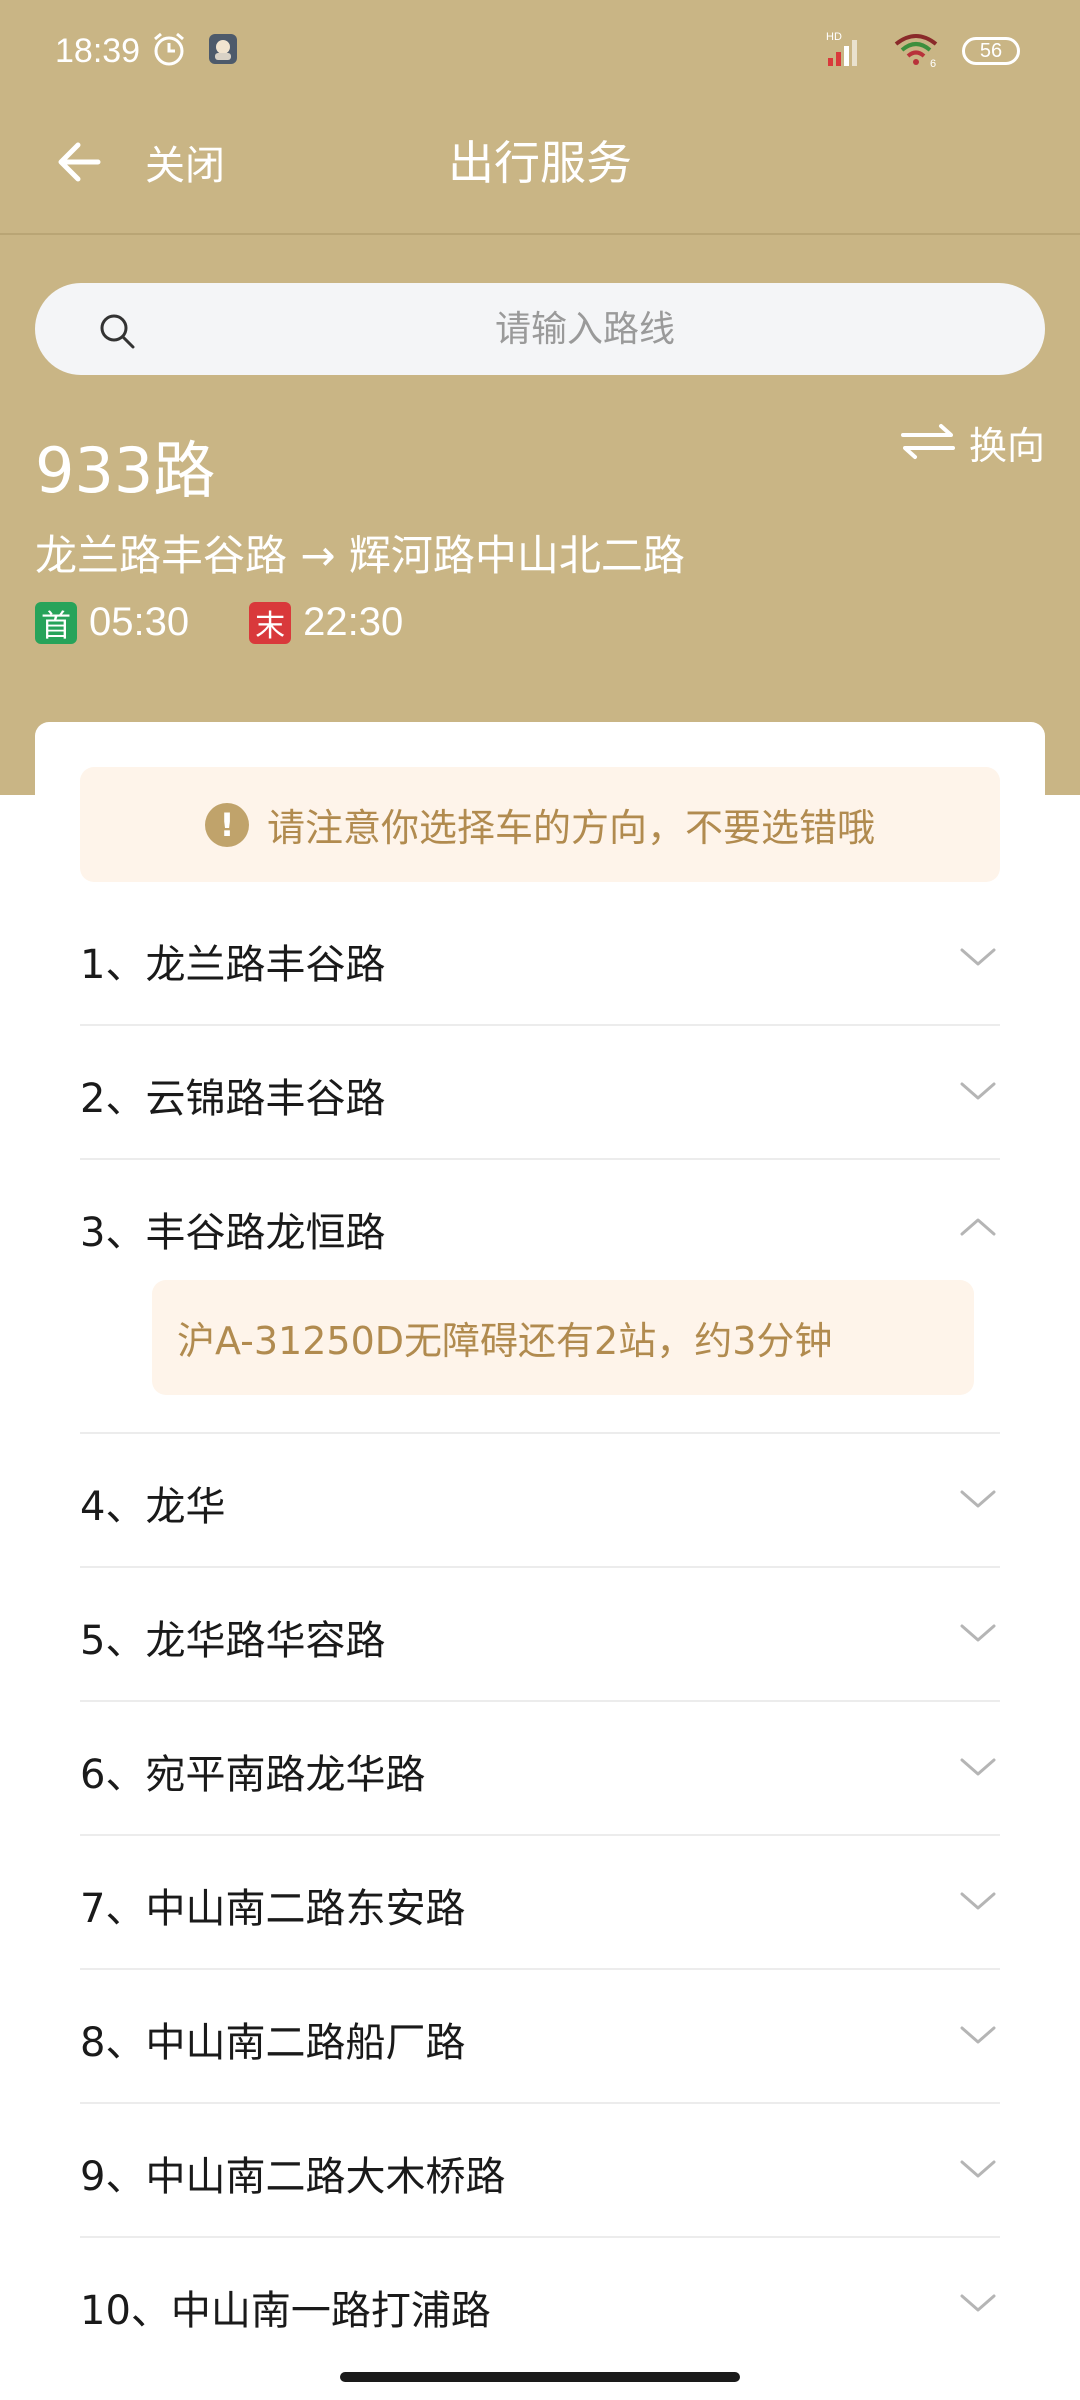  What do you see at coordinates (991, 51) in the screenshot?
I see `battery-icon: 56` at bounding box center [991, 51].